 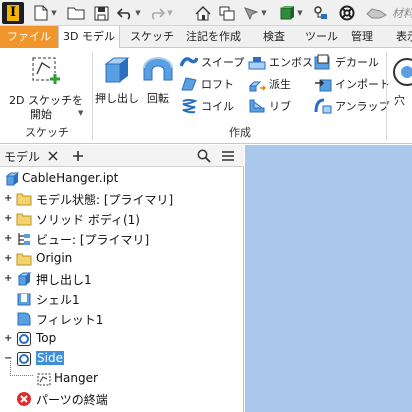 I want to click on coil-button: コイル, so click(x=207, y=106).